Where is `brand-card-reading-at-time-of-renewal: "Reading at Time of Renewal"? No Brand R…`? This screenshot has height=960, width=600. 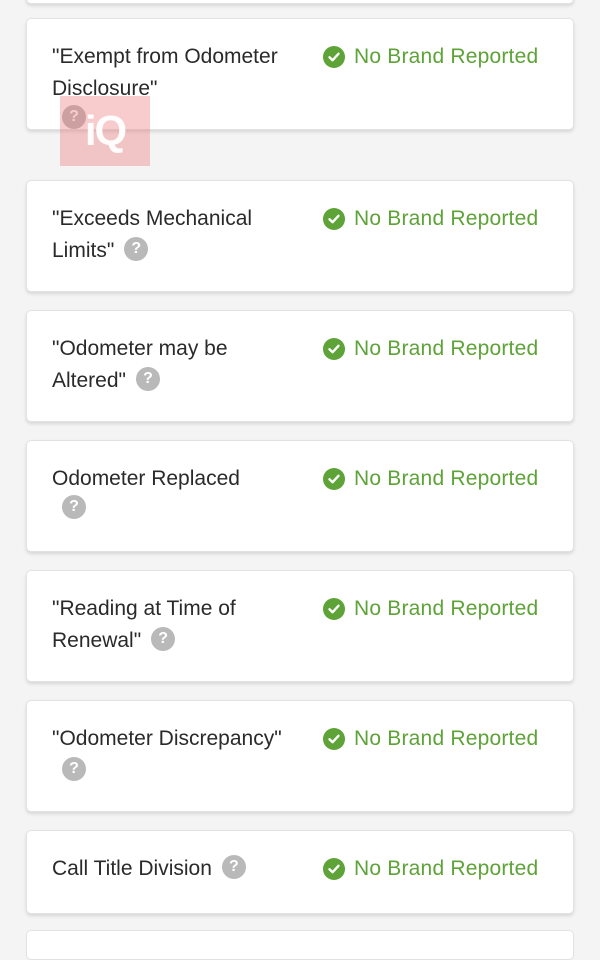
brand-card-reading-at-time-of-renewal: "Reading at Time of Renewal"? No Brand R… is located at coordinates (300, 626).